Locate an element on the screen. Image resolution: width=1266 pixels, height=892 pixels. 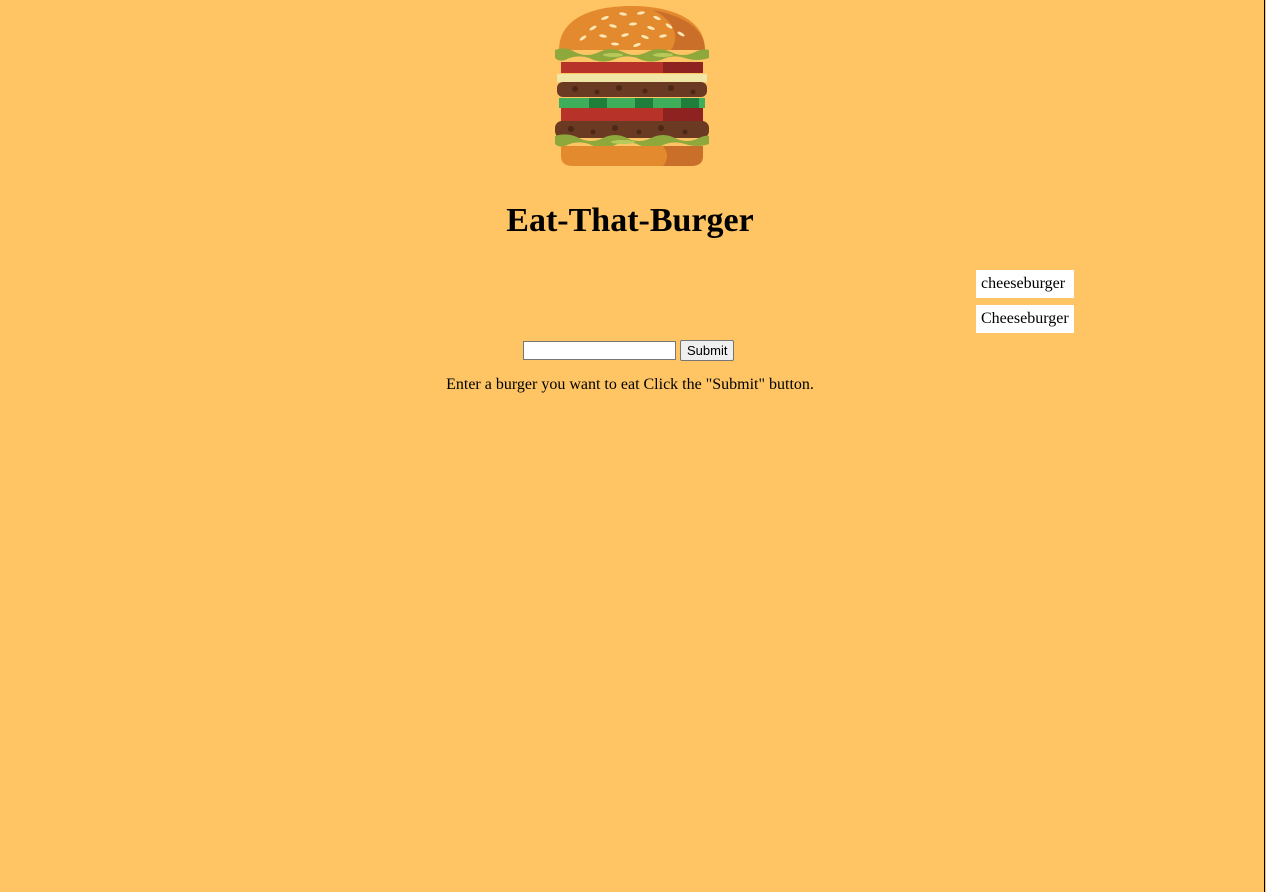
burger-list: cheeseburger Cheeseburger is located at coordinates (1025, 305).